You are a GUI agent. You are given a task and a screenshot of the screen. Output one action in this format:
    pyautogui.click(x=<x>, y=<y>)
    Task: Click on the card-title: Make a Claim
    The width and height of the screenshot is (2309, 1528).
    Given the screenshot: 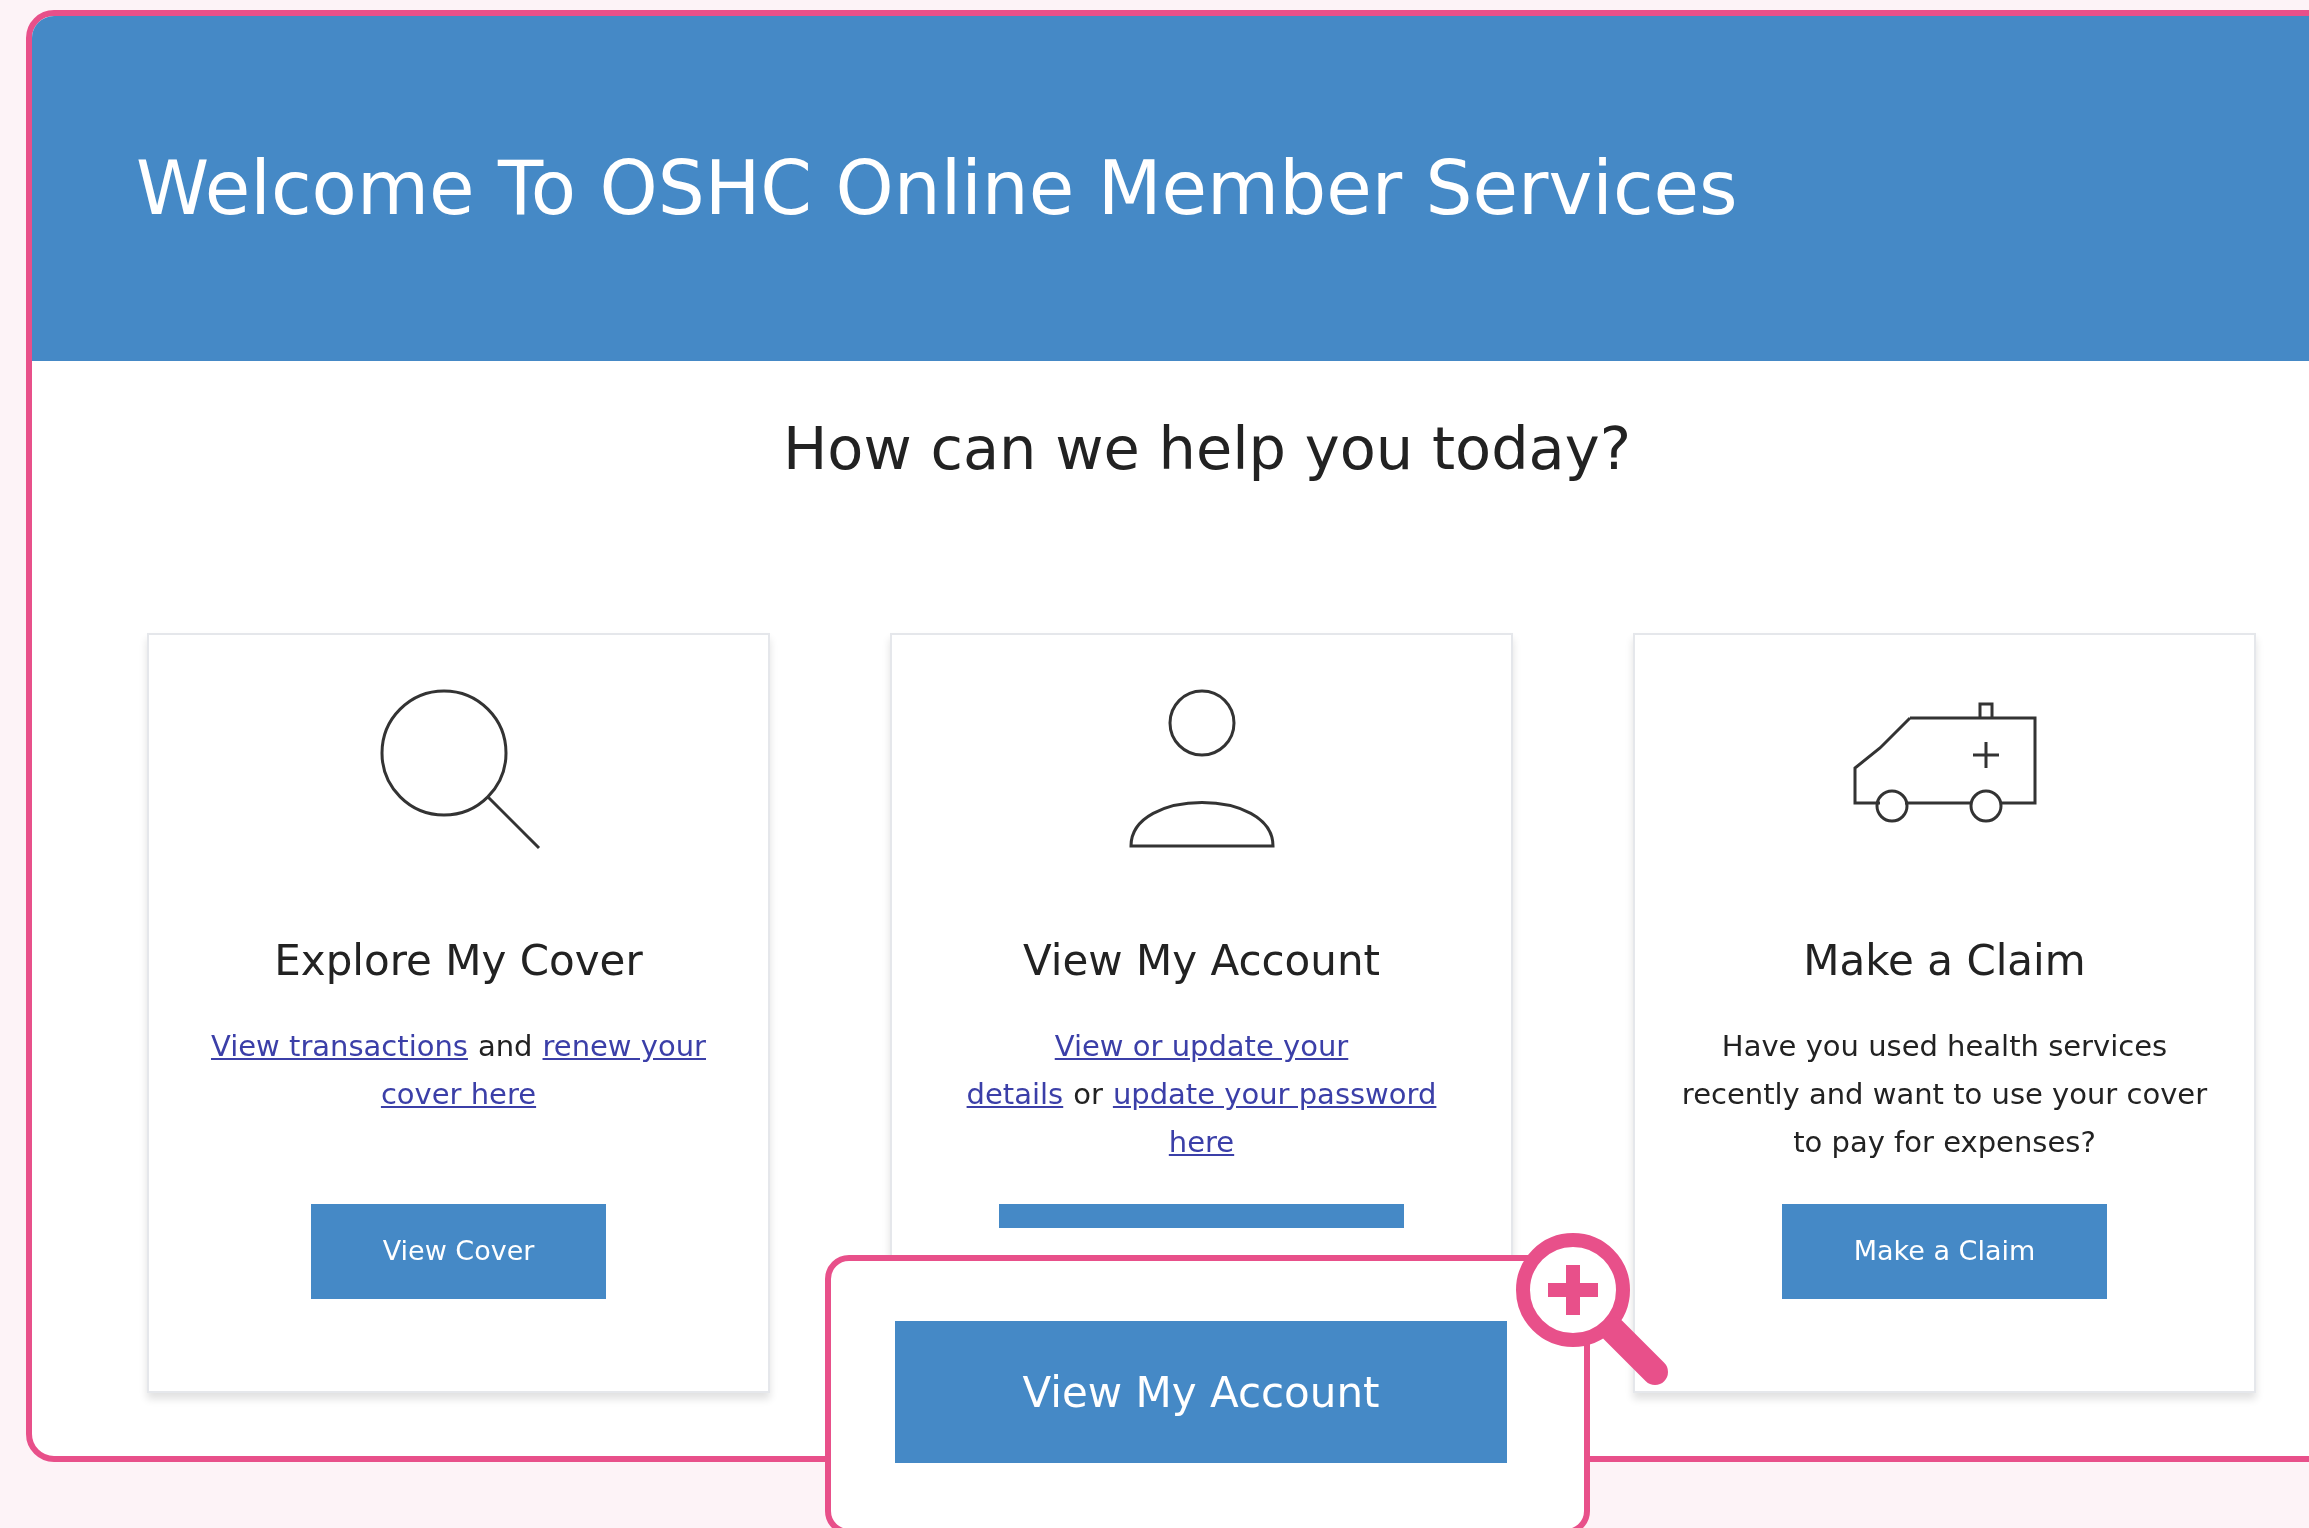 What is the action you would take?
    pyautogui.click(x=1944, y=961)
    